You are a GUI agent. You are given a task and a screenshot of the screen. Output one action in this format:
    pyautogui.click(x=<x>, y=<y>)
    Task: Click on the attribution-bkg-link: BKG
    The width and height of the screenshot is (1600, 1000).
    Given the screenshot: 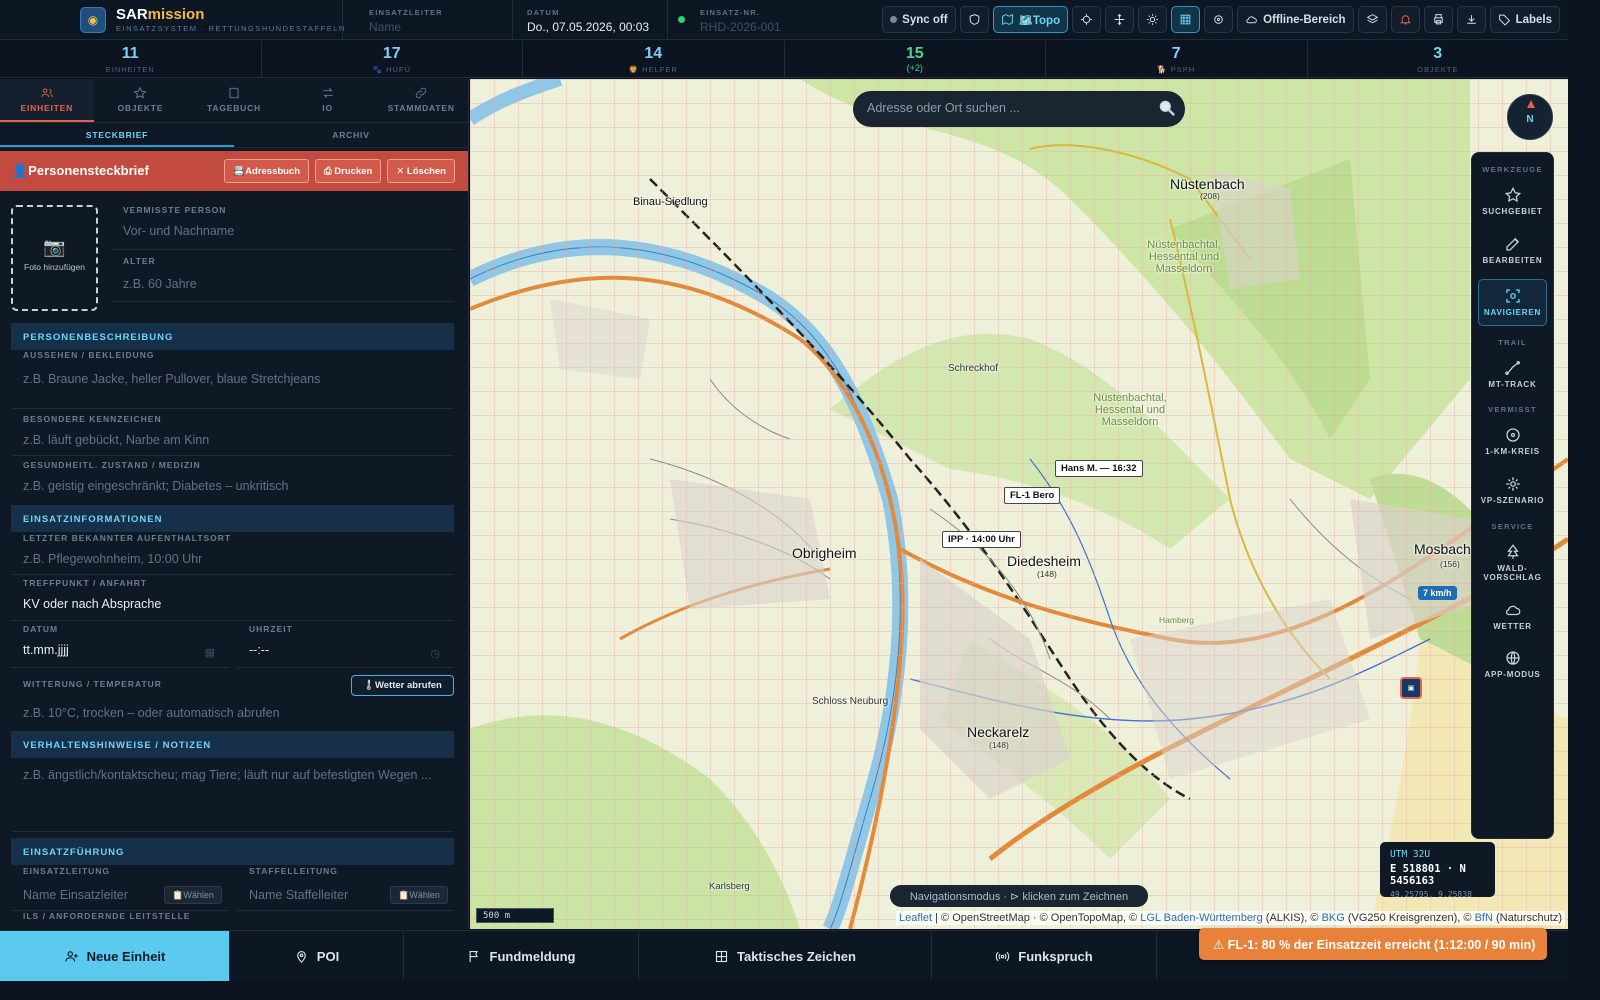 What is the action you would take?
    pyautogui.click(x=1333, y=918)
    